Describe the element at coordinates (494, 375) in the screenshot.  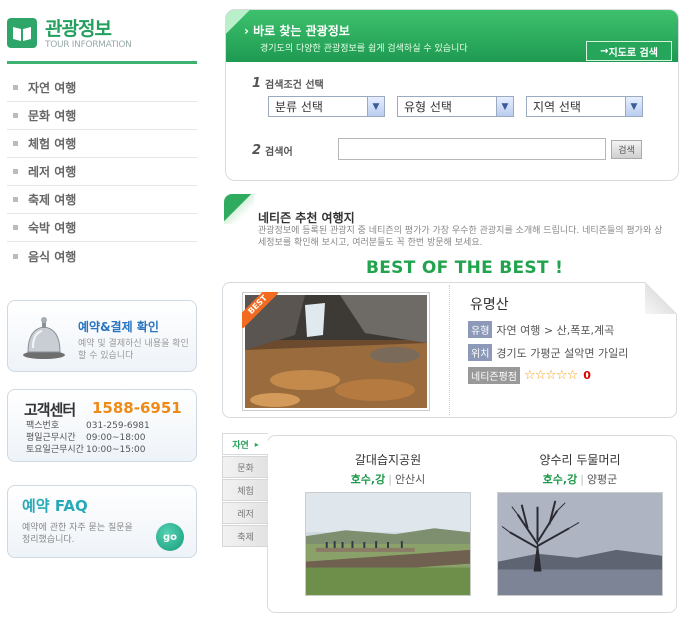
I see `rating-tag: 네티즌평점` at that location.